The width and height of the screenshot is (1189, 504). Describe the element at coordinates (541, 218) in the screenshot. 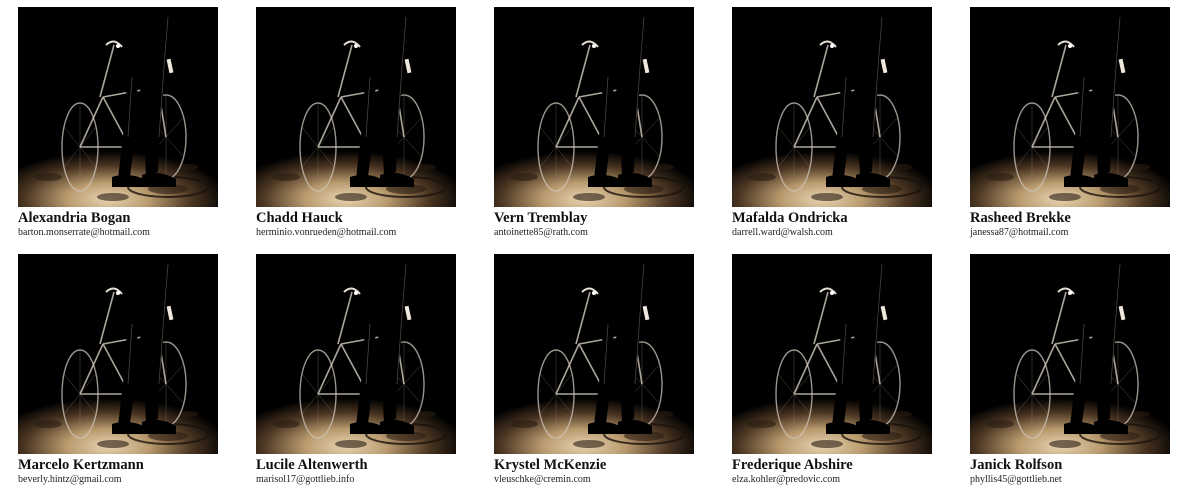

I see `contact-name: Vern Tremblay` at that location.